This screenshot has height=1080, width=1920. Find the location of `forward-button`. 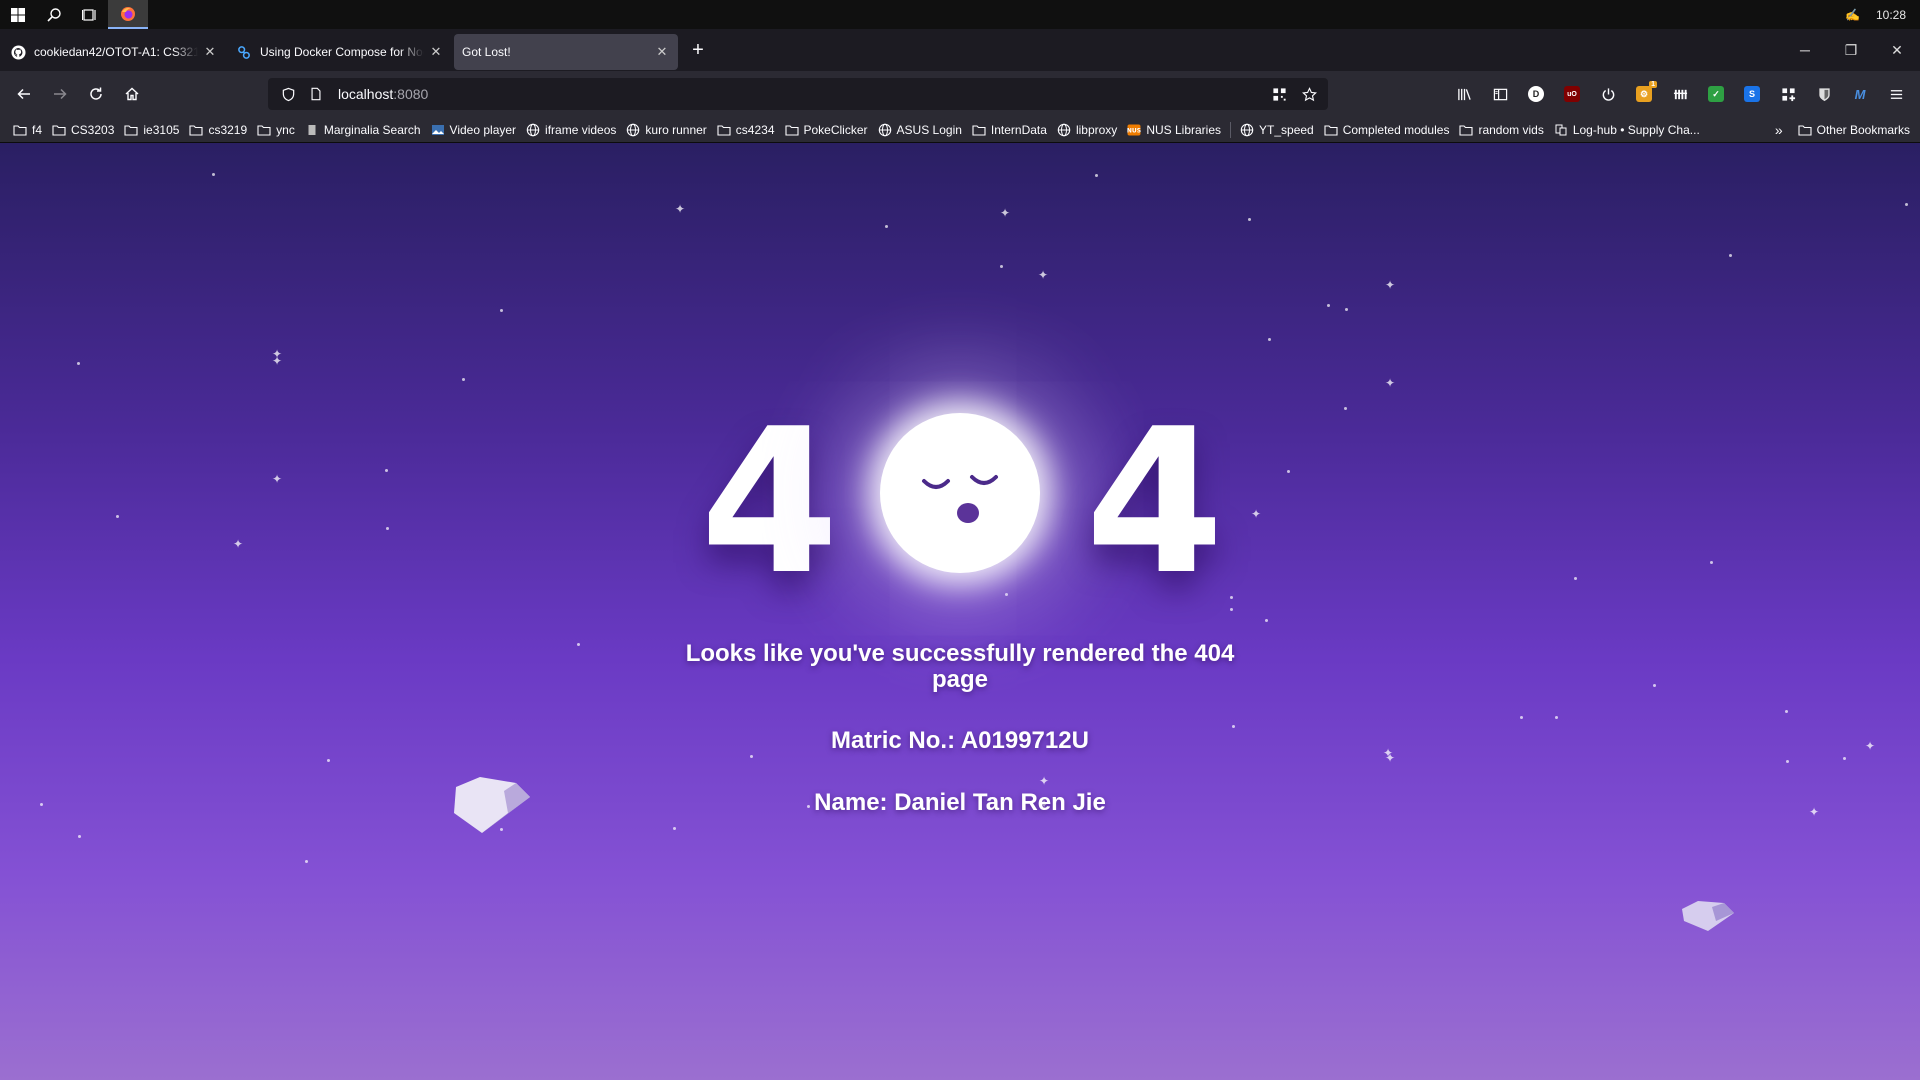

forward-button is located at coordinates (60, 94).